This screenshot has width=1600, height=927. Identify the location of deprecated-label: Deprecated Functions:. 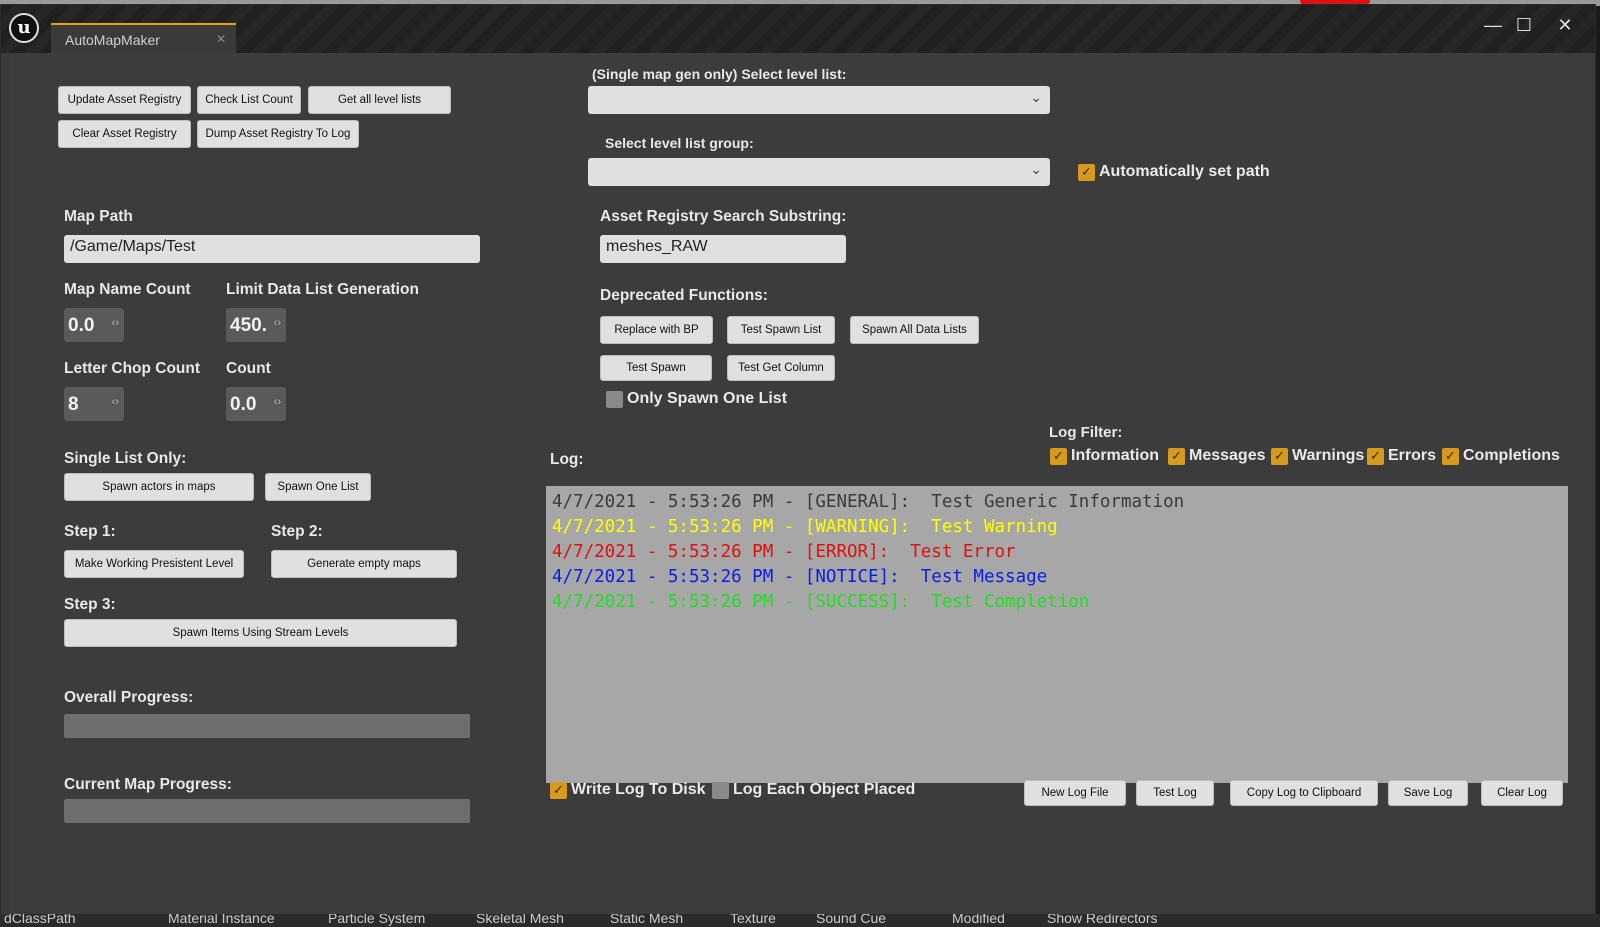
(684, 295).